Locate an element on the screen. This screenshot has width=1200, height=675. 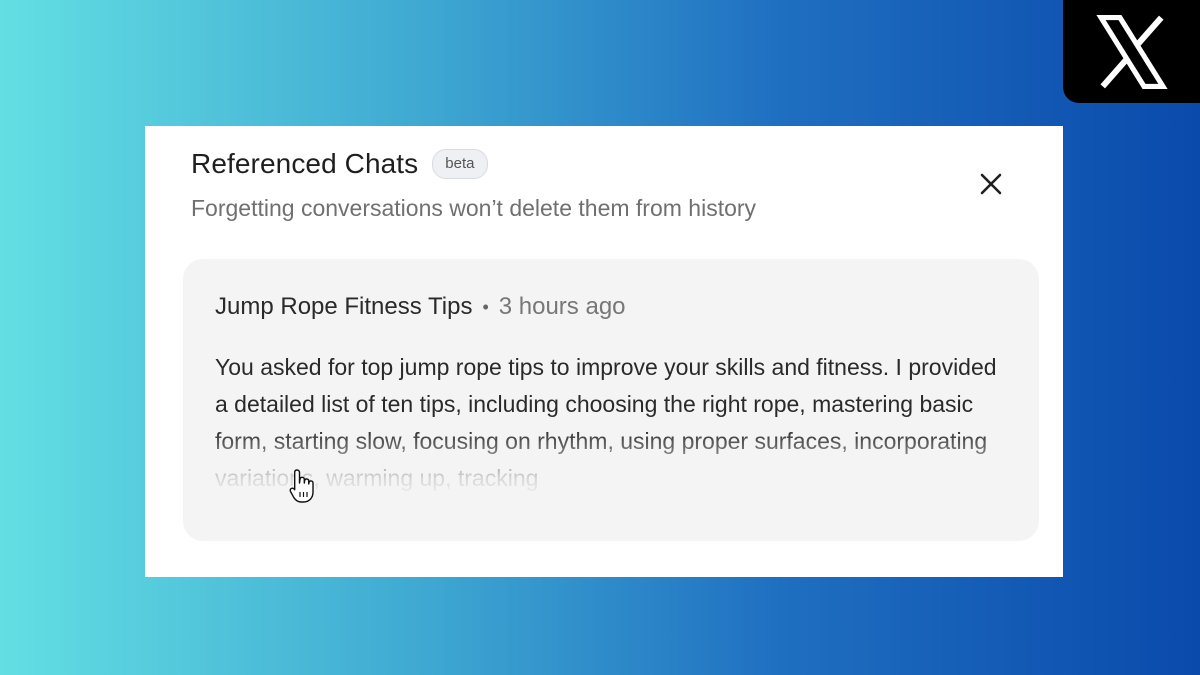
x-logo is located at coordinates (1131, 51).